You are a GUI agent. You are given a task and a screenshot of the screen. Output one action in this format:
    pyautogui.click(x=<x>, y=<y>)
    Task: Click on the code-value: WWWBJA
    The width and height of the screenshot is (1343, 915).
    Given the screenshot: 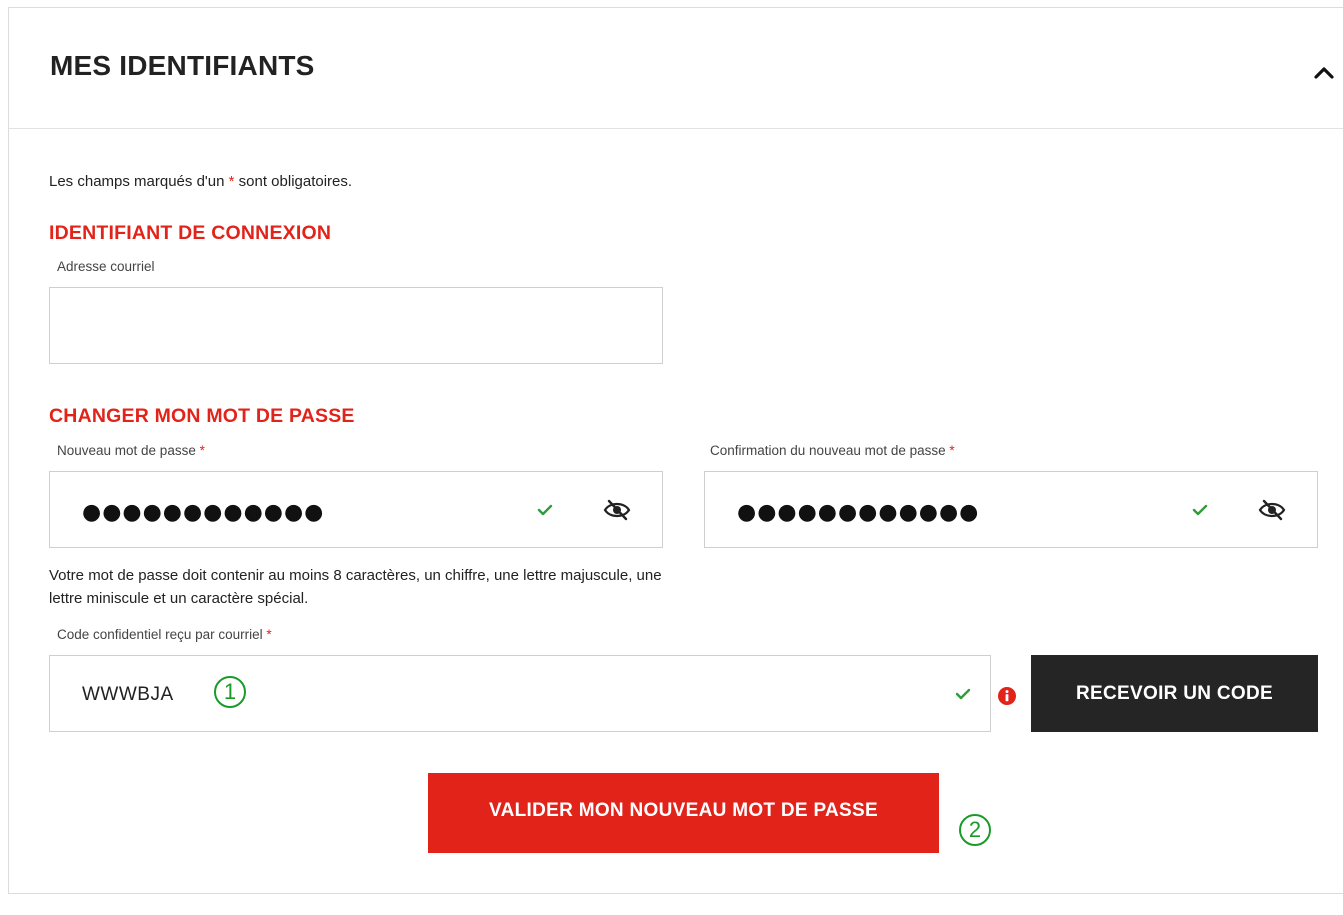 What is the action you would take?
    pyautogui.click(x=128, y=695)
    